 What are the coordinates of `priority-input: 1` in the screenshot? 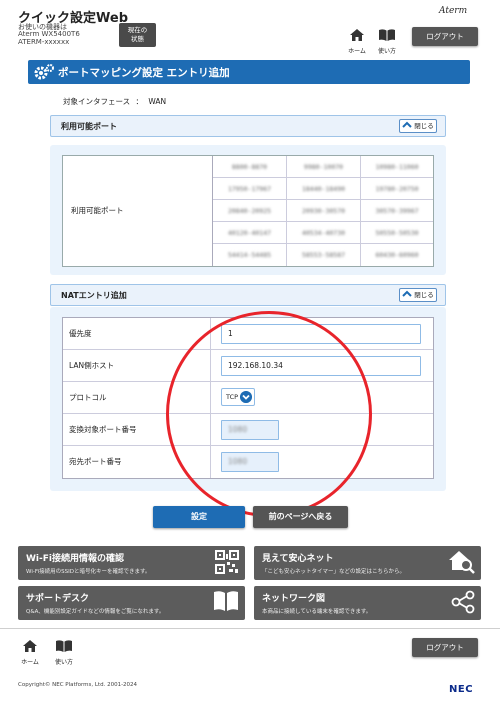 It's located at (321, 334).